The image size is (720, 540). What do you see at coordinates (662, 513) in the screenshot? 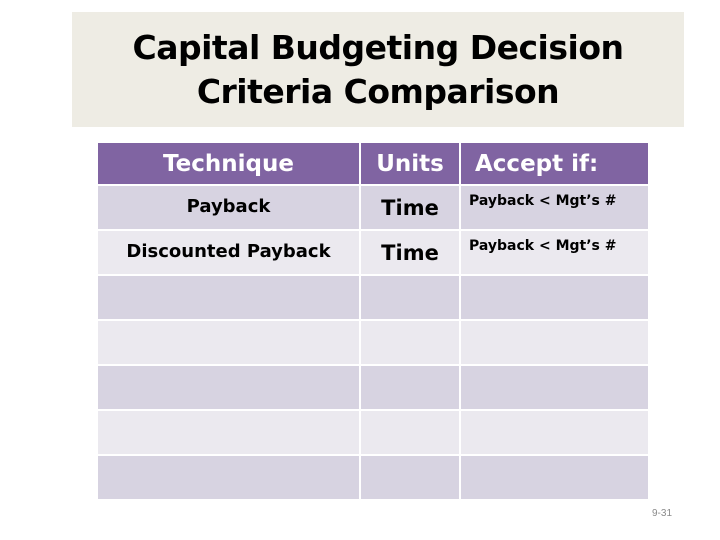
I see `page-number: 9-31` at bounding box center [662, 513].